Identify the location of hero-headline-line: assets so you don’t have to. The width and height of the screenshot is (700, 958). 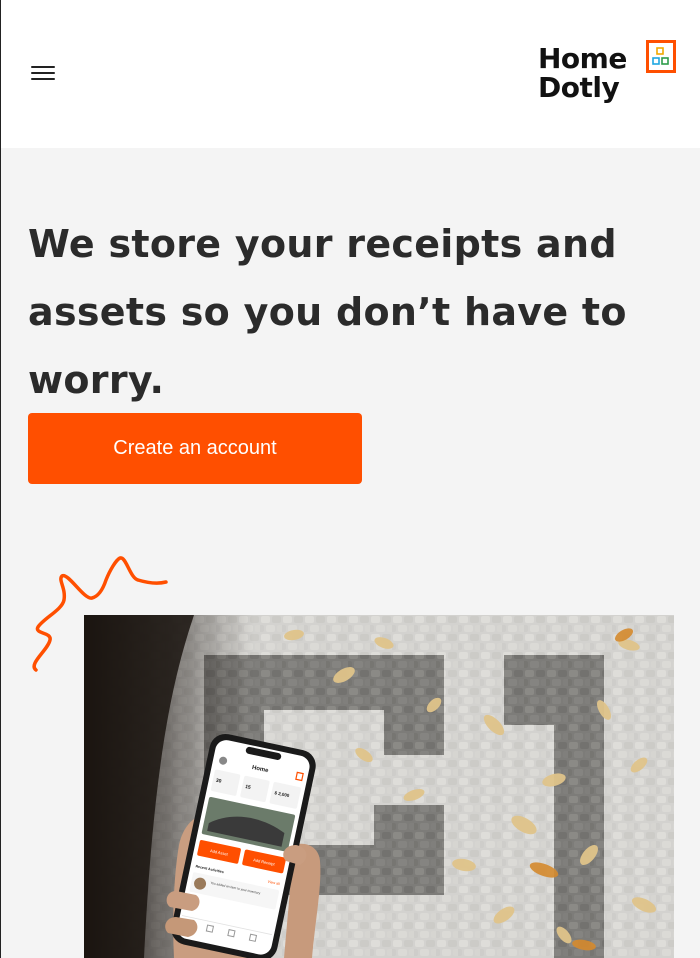
(327, 312).